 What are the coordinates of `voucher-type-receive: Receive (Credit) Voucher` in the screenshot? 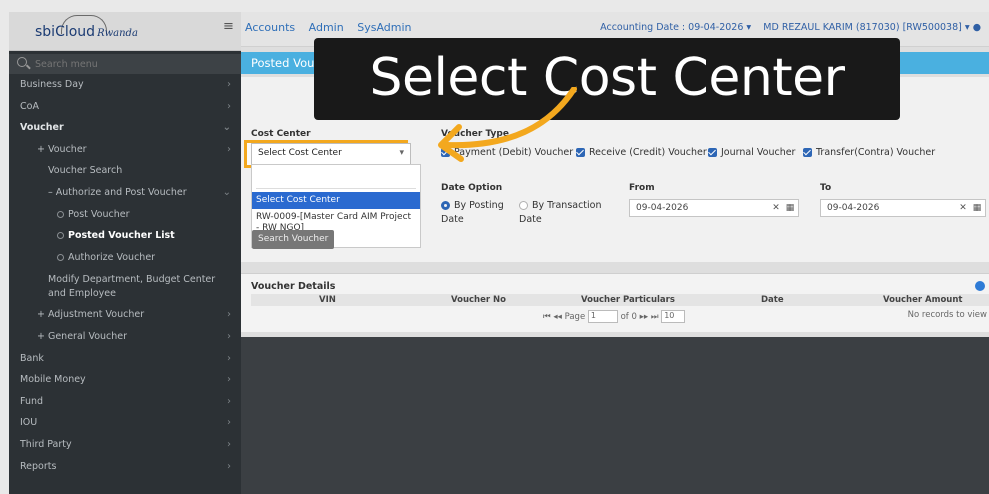 It's located at (641, 152).